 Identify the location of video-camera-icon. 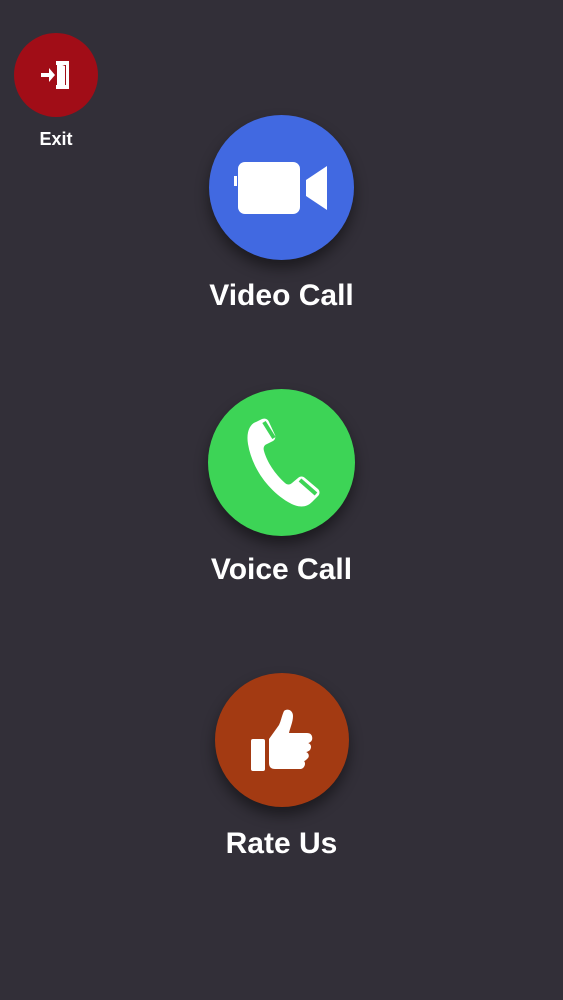
(280, 187).